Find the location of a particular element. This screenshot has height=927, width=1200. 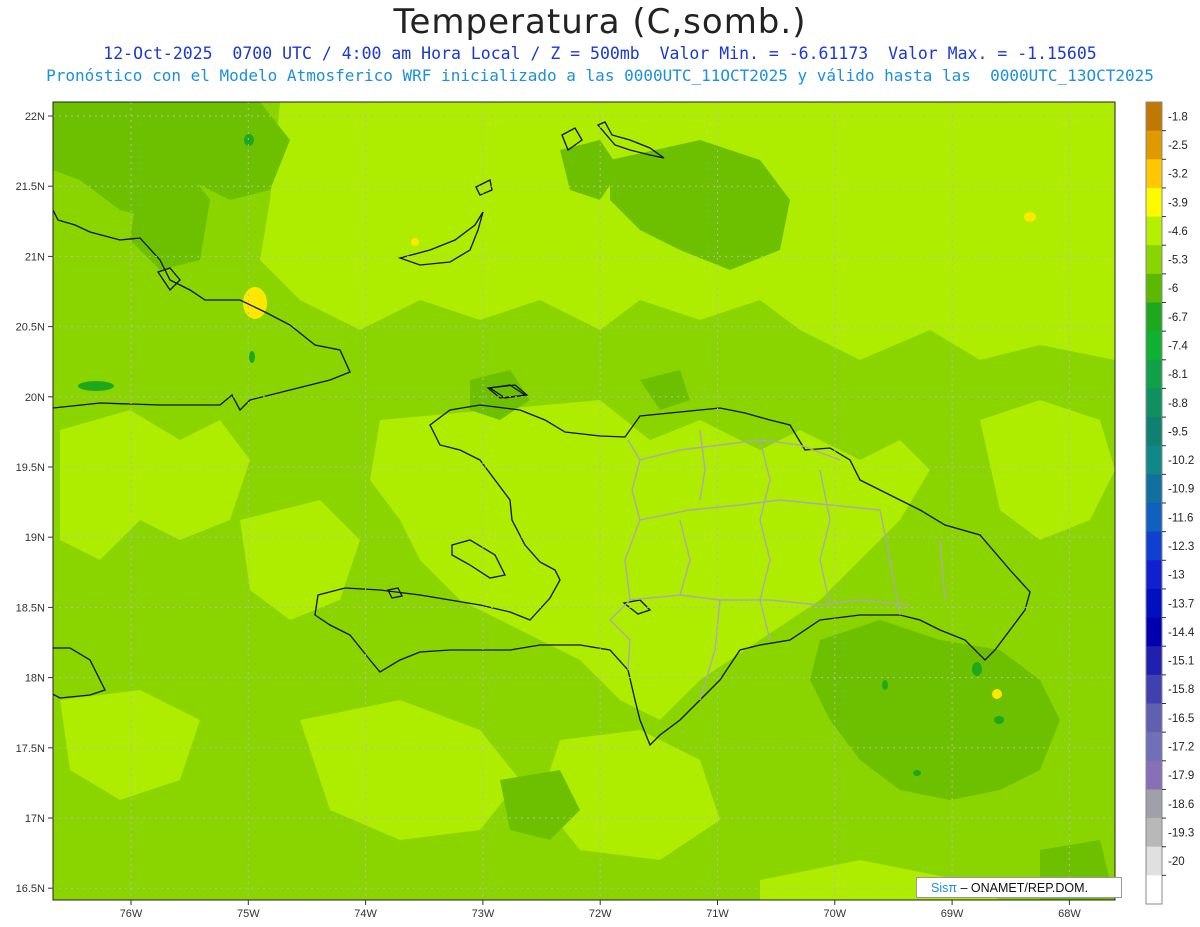

lat-label: 20N is located at coordinates (35, 398).